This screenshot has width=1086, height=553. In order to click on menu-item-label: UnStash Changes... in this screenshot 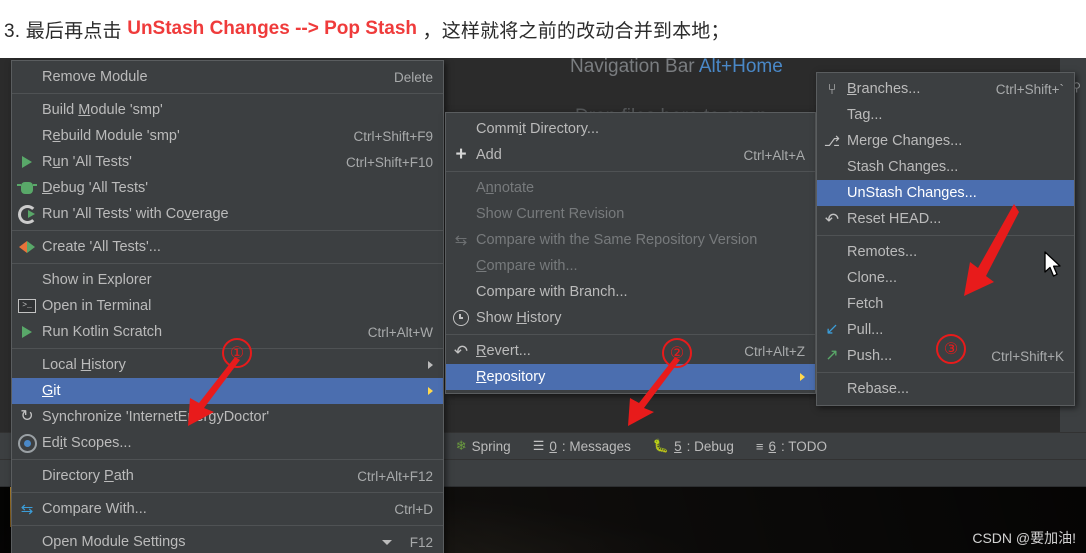, I will do `click(912, 193)`.